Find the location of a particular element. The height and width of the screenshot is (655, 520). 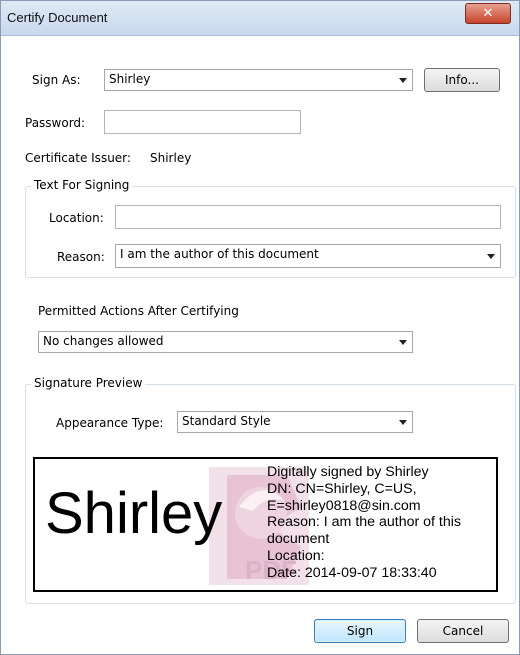

appearance-type-value: Standard Style is located at coordinates (226, 421).